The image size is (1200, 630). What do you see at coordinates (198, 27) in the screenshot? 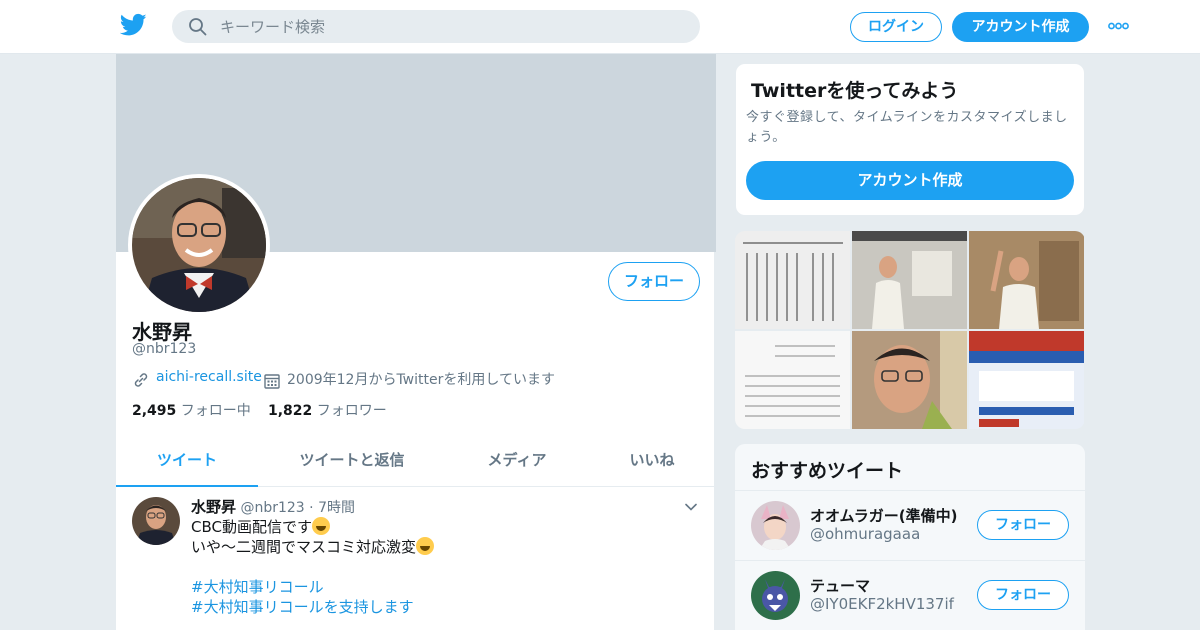
I see `search-icon` at bounding box center [198, 27].